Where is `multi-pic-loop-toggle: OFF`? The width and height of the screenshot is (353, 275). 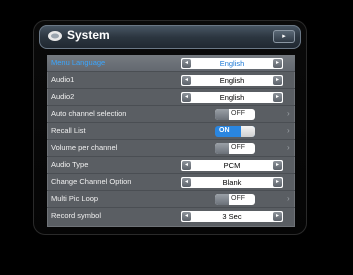
multi-pic-loop-toggle: OFF is located at coordinates (235, 199).